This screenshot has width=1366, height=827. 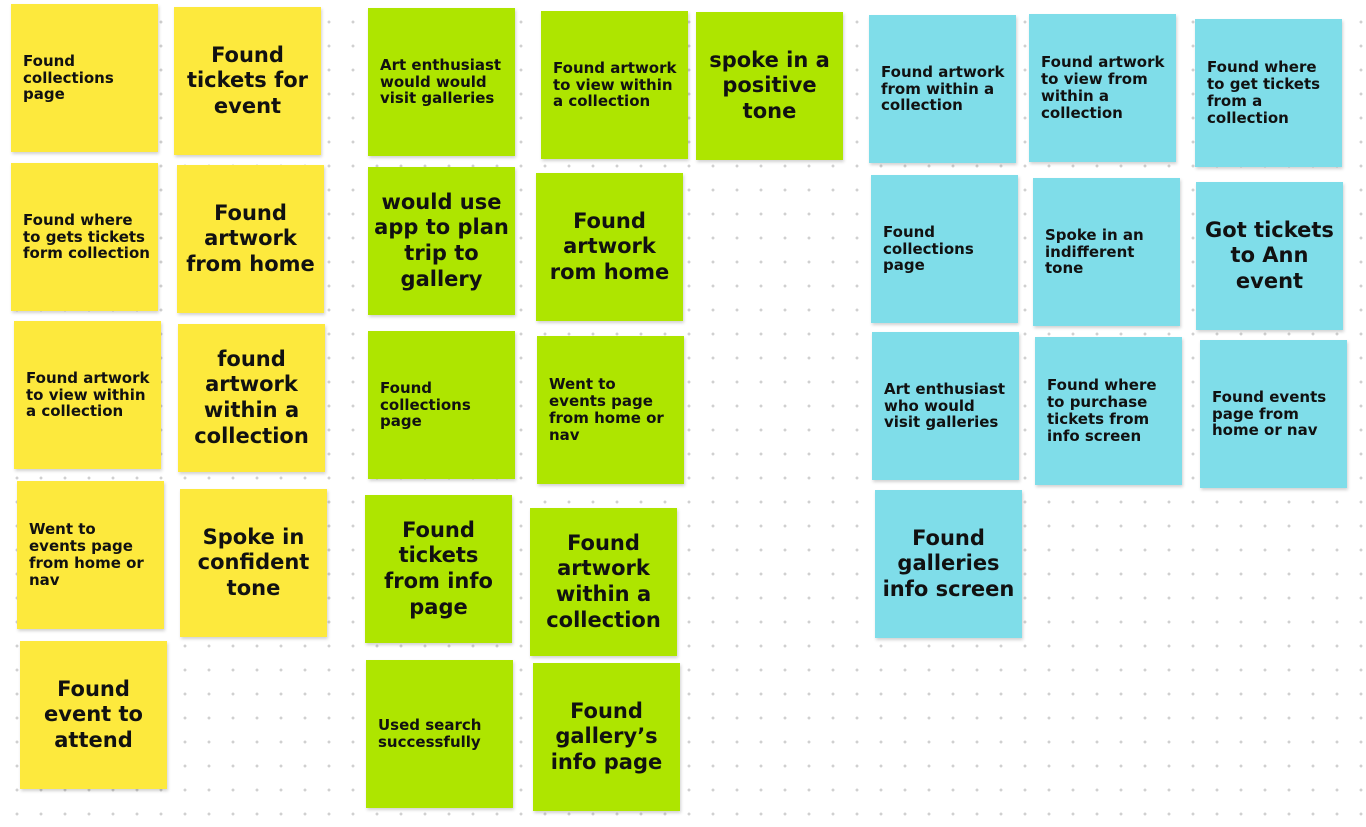 I want to click on sticky-note-text: would use app to plan trip to gallery, so click(x=441, y=240).